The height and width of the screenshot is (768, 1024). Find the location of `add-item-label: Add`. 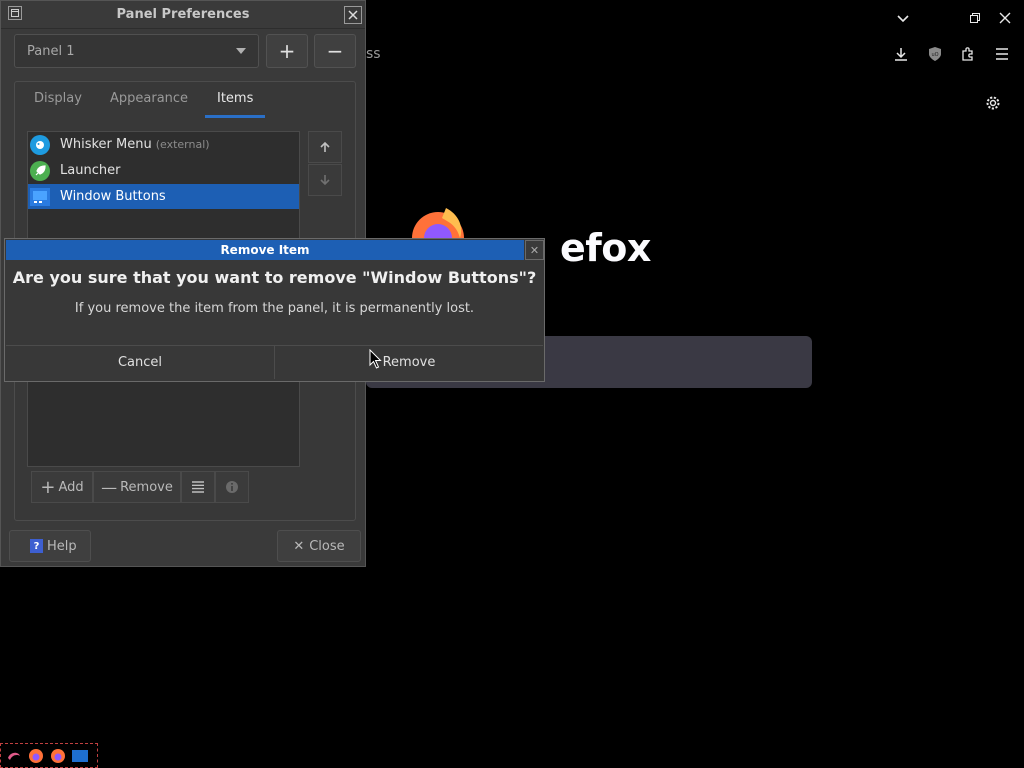

add-item-label: Add is located at coordinates (71, 487).